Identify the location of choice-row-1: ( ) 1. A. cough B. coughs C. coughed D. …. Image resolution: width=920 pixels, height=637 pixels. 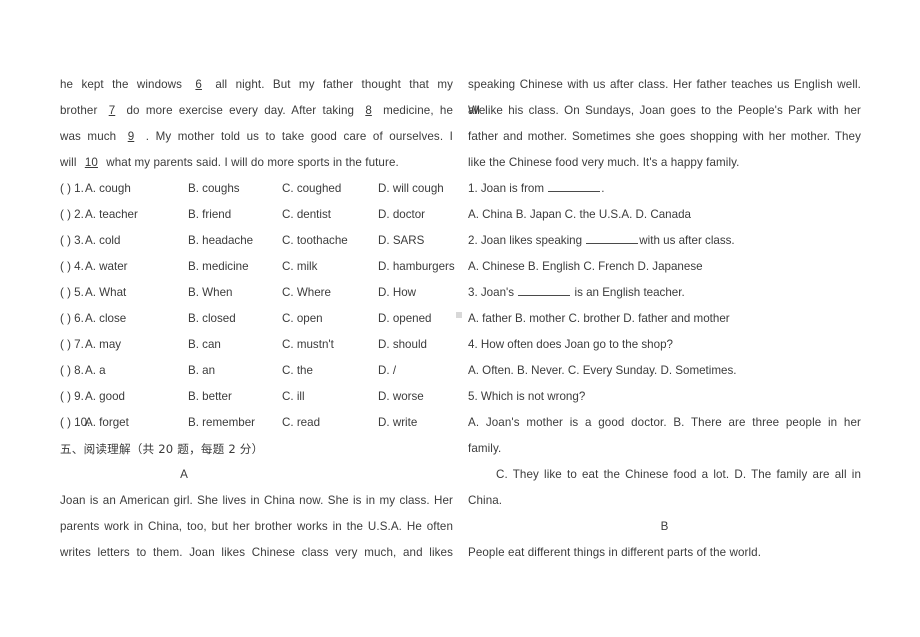
(256, 189).